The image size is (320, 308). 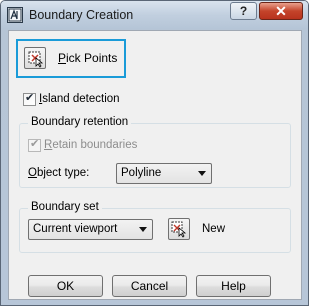 I want to click on island-detection-label: Island detection, so click(x=79, y=99).